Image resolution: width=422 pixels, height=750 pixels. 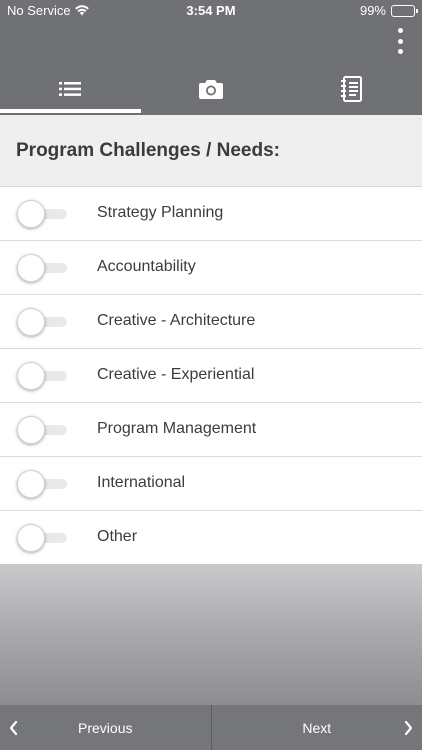 I want to click on next-label: Next, so click(x=317, y=727).